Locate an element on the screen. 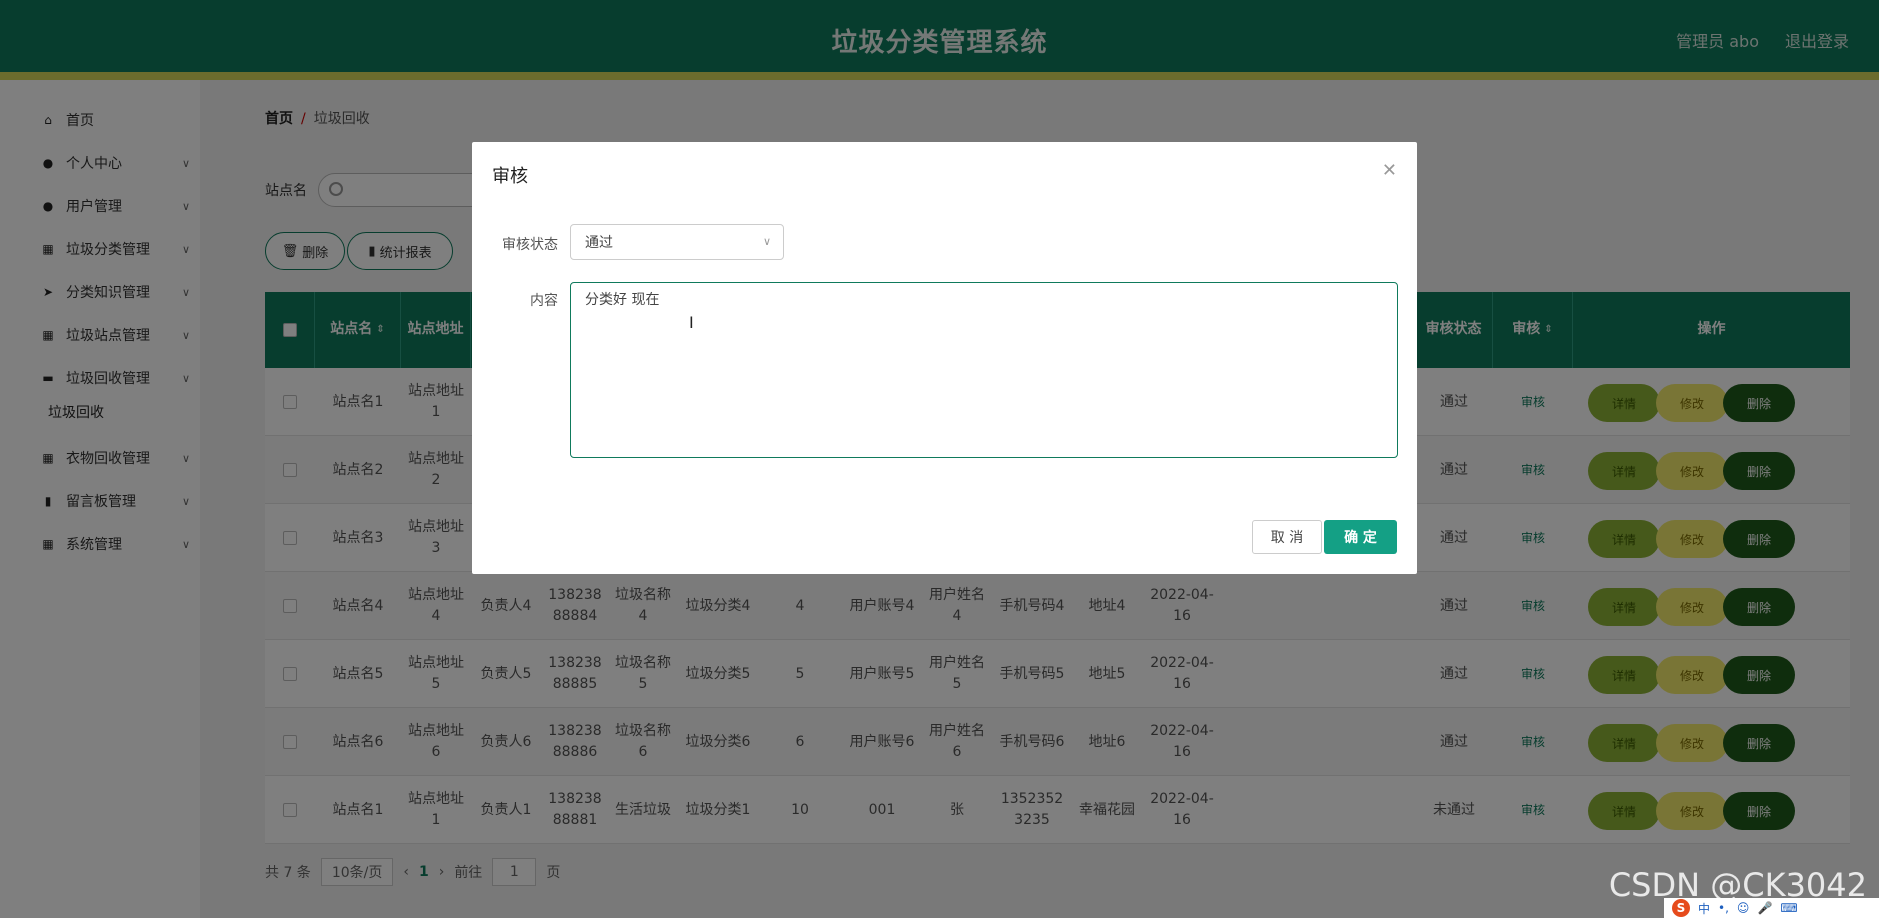 This screenshot has height=918, width=1879. dialog-title: 审核 is located at coordinates (510, 176).